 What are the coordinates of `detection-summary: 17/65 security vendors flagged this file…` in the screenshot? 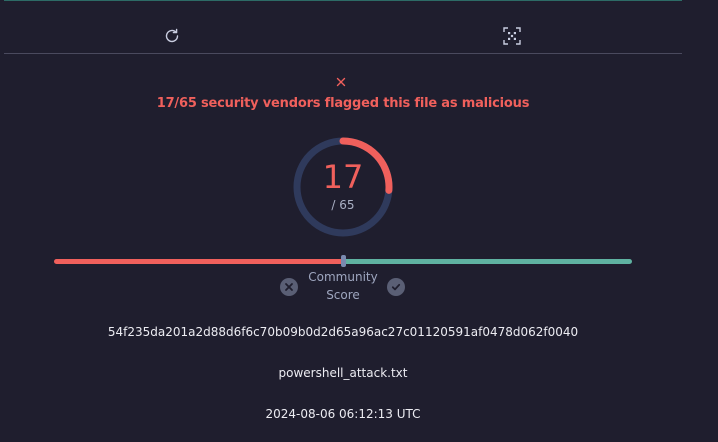 It's located at (343, 103).